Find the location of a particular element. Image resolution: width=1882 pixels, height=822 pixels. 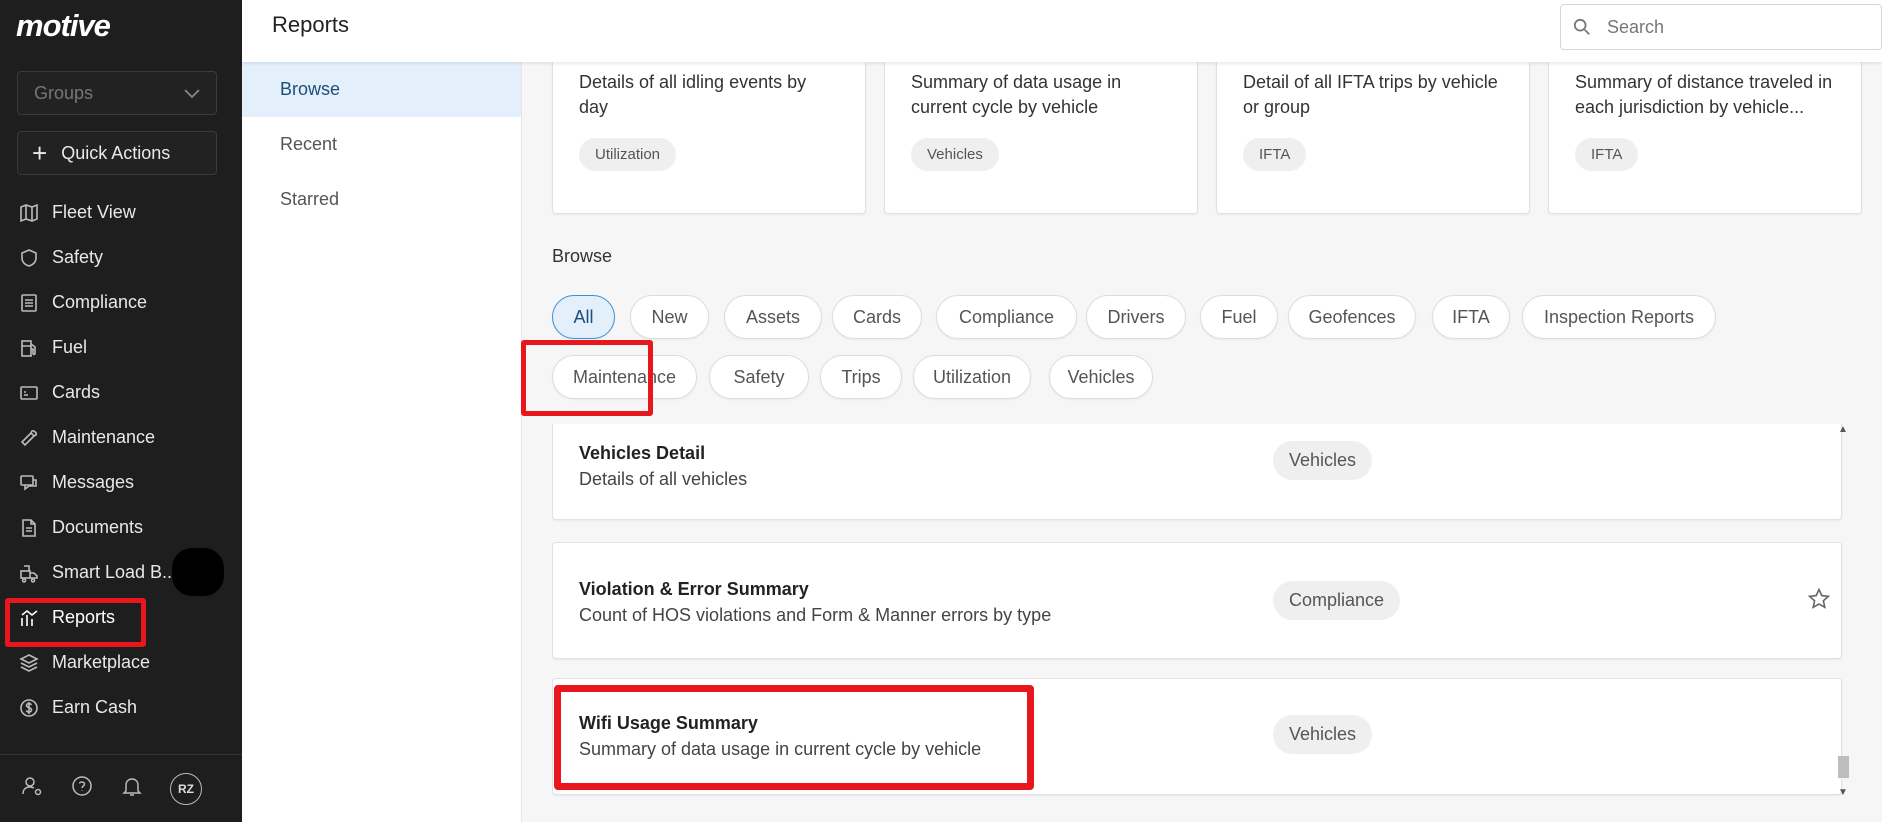

filter-chip-trips: Trips is located at coordinates (861, 377).